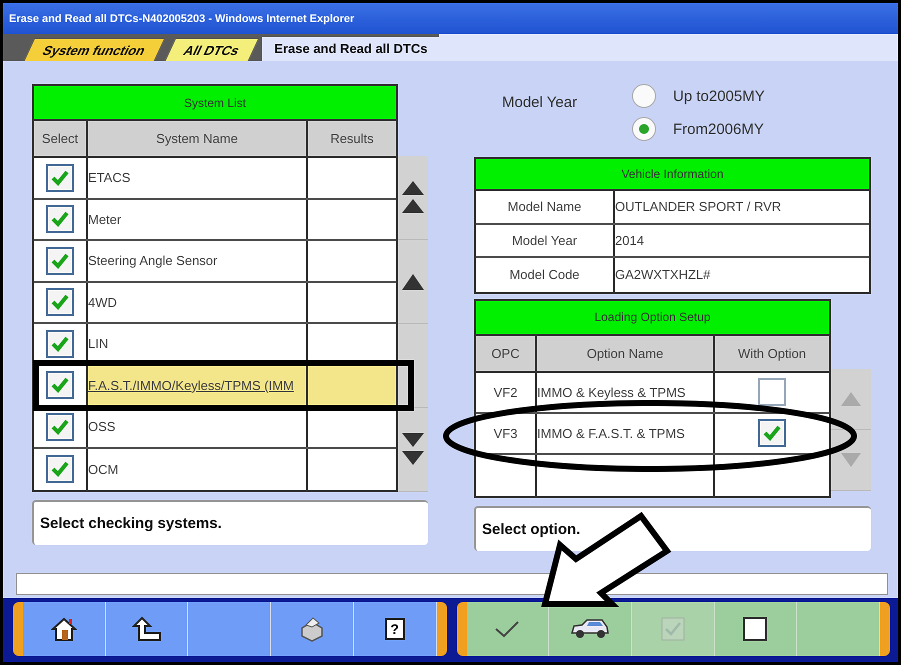 The width and height of the screenshot is (901, 665). Describe the element at coordinates (626, 433) in the screenshot. I see `option-name-cell: IMMO & F.A.S.T. & TPMS` at that location.